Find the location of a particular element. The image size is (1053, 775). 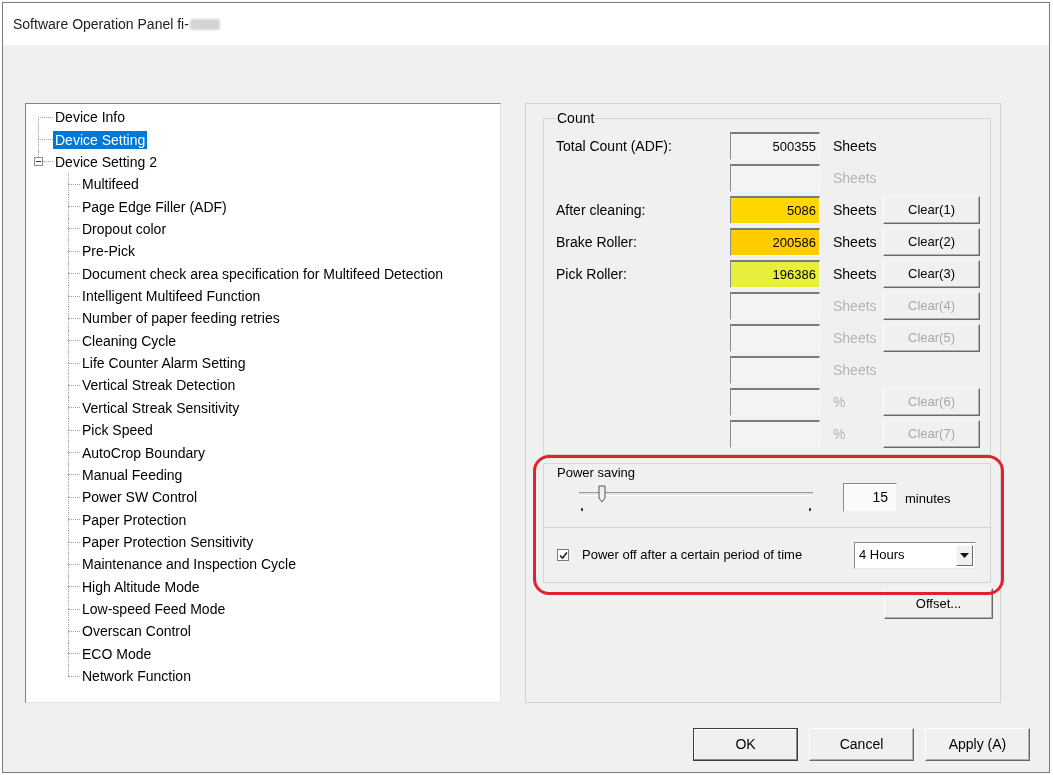

tree-item: Overscan Control is located at coordinates (136, 631).